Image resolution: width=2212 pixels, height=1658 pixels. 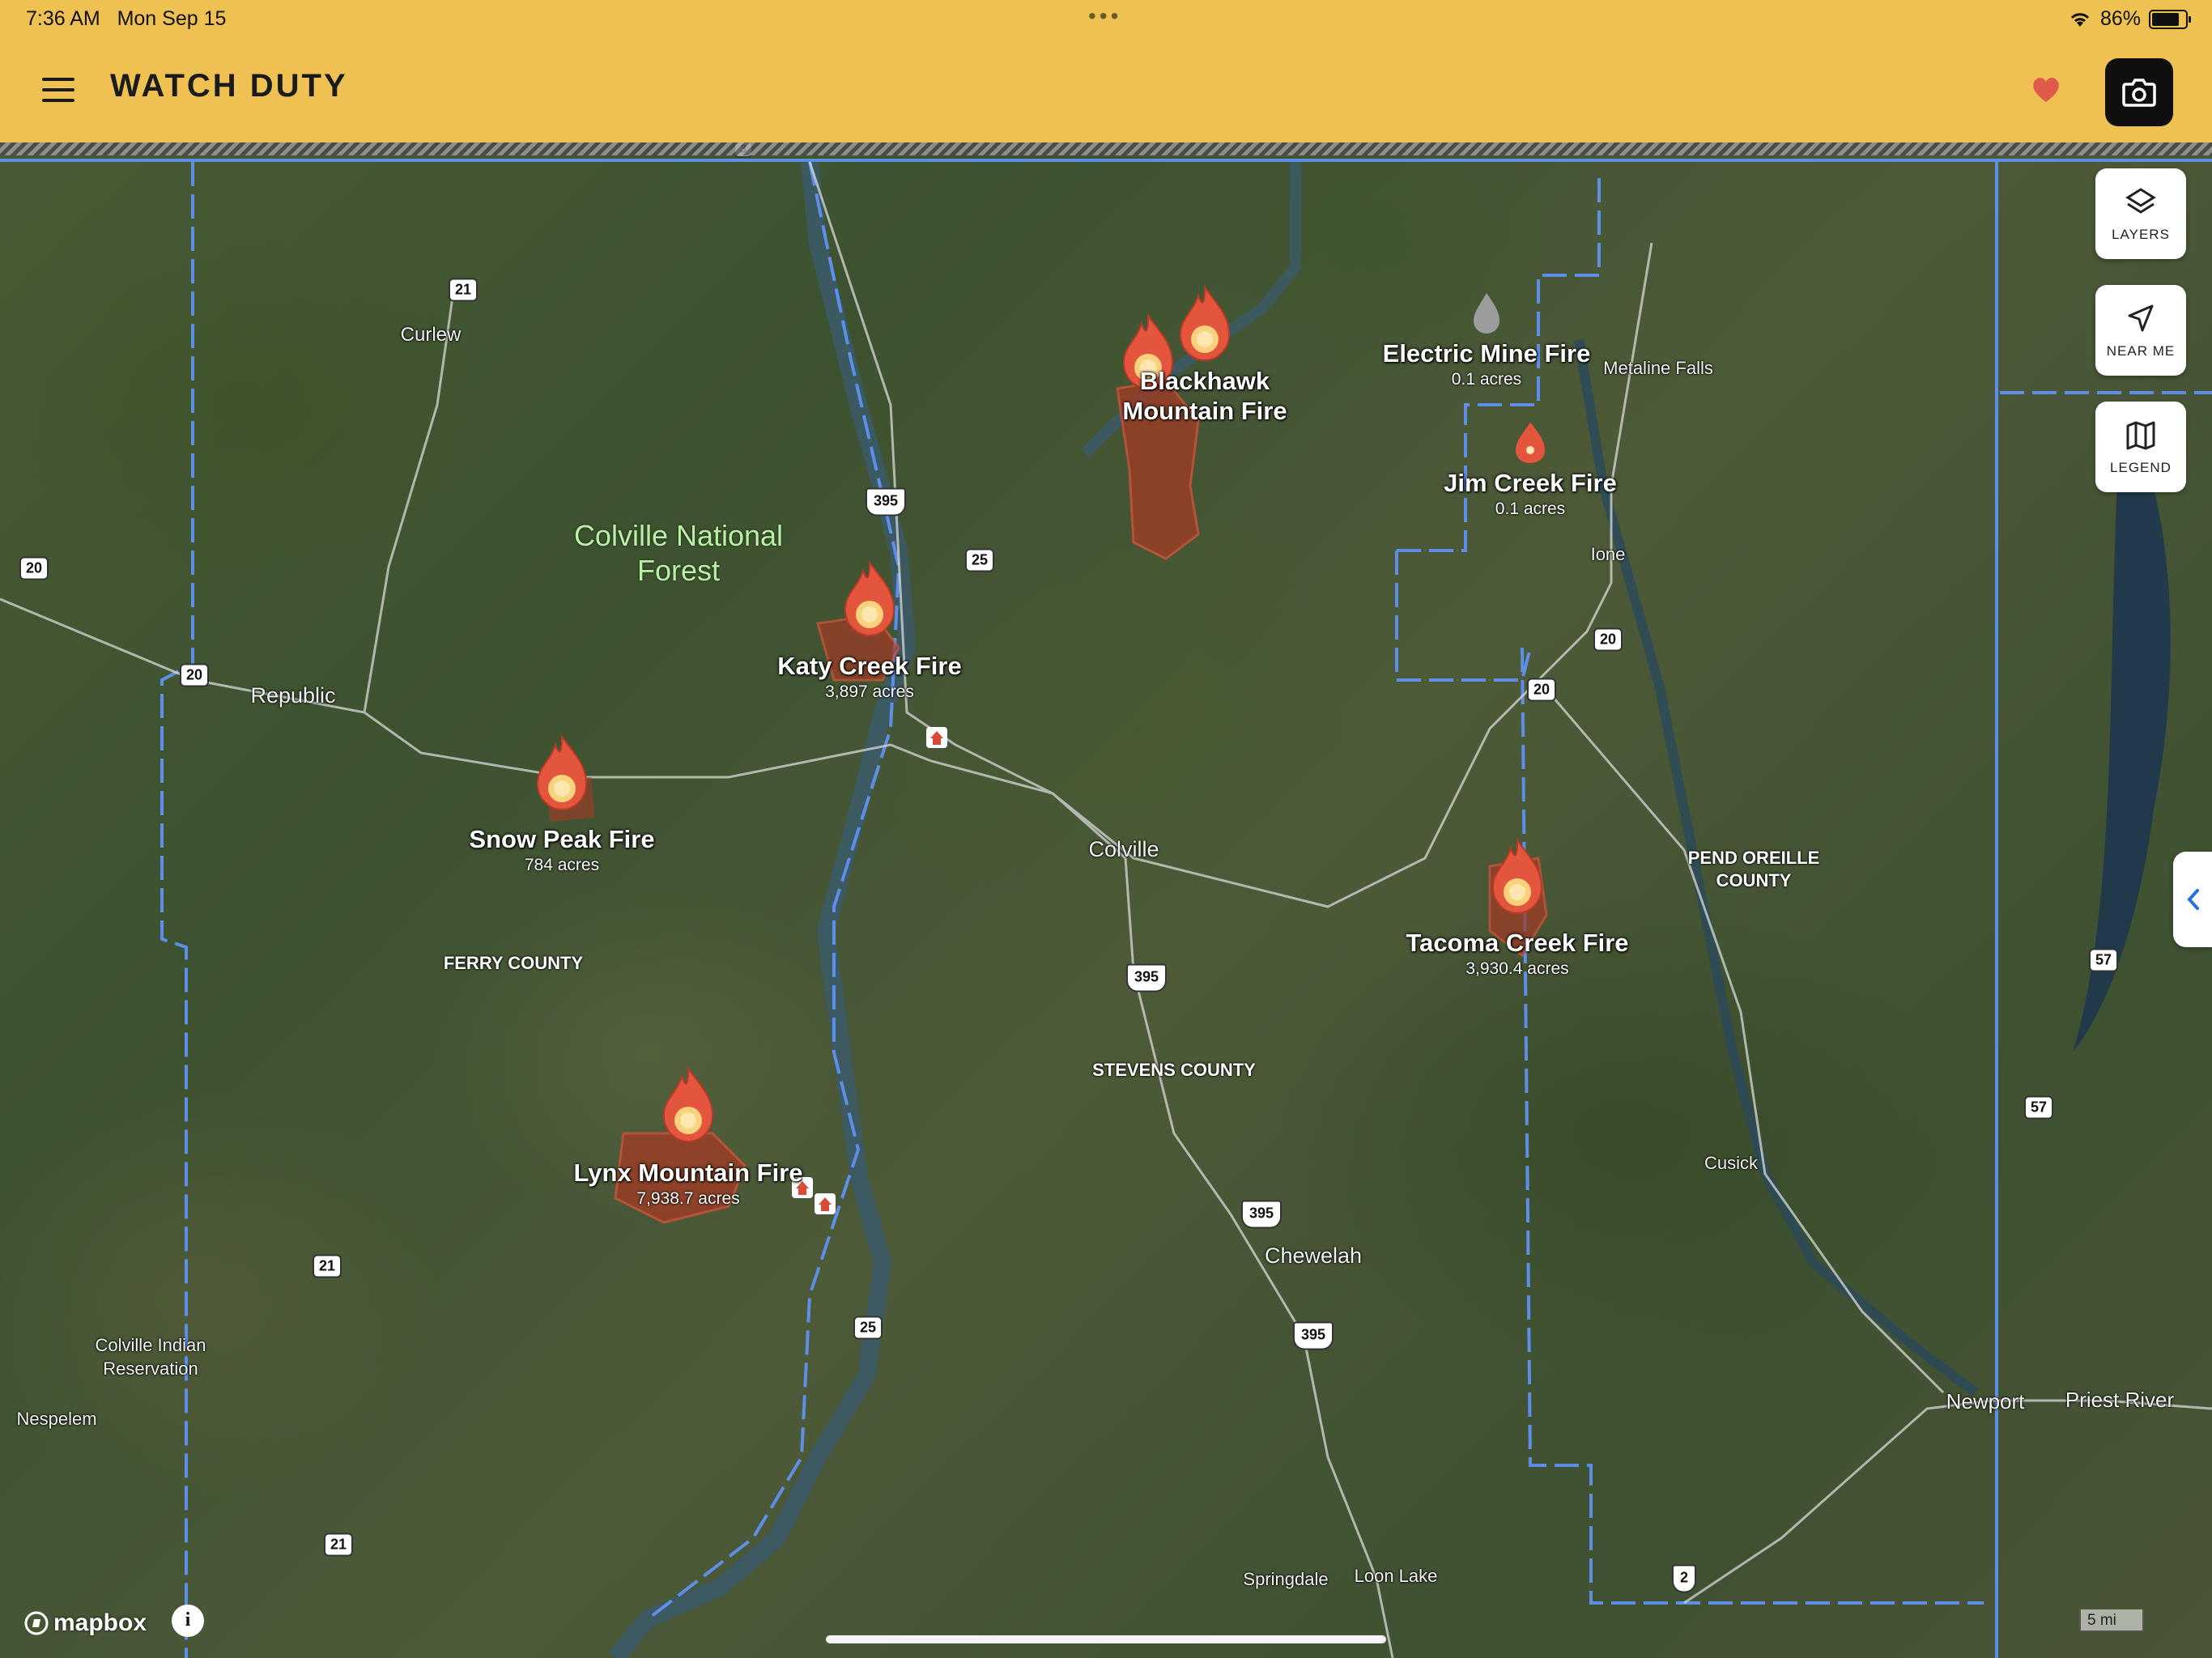 What do you see at coordinates (688, 1198) in the screenshot?
I see `fire-acres-lynx-mountain: 7,938.7 acres` at bounding box center [688, 1198].